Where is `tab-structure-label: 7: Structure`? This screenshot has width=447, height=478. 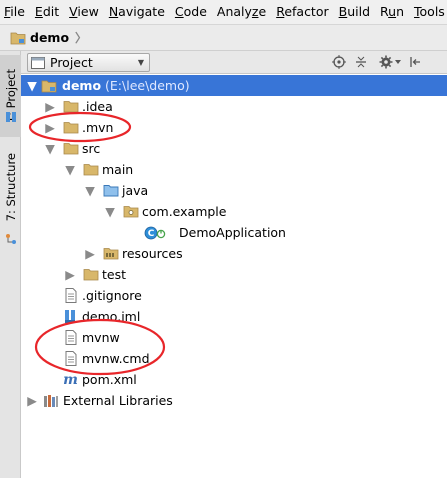
tab-structure-label: 7: Structure is located at coordinates (10, 187).